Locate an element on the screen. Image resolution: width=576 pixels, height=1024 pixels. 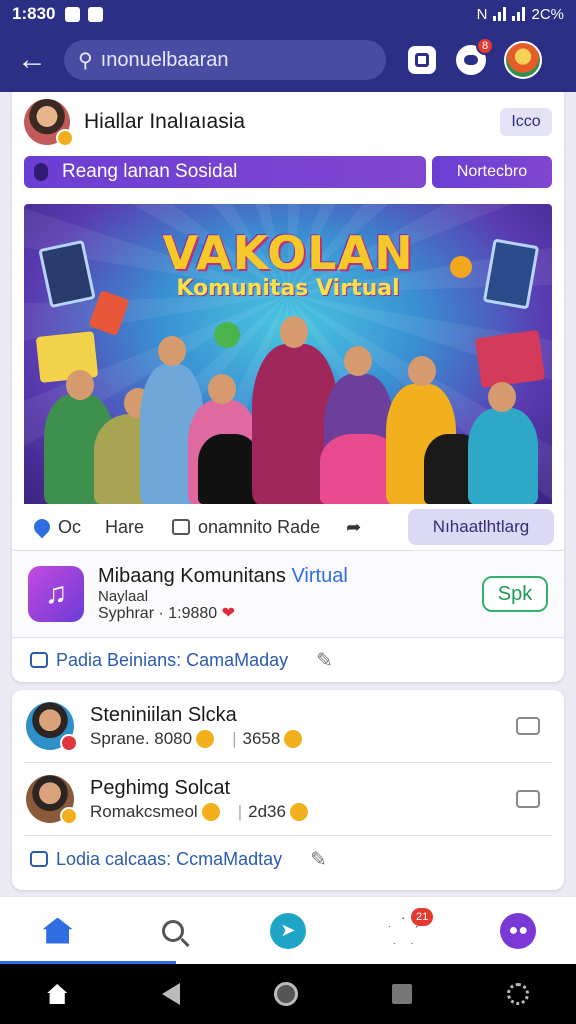
message-icon: ●● is located at coordinates (518, 930).